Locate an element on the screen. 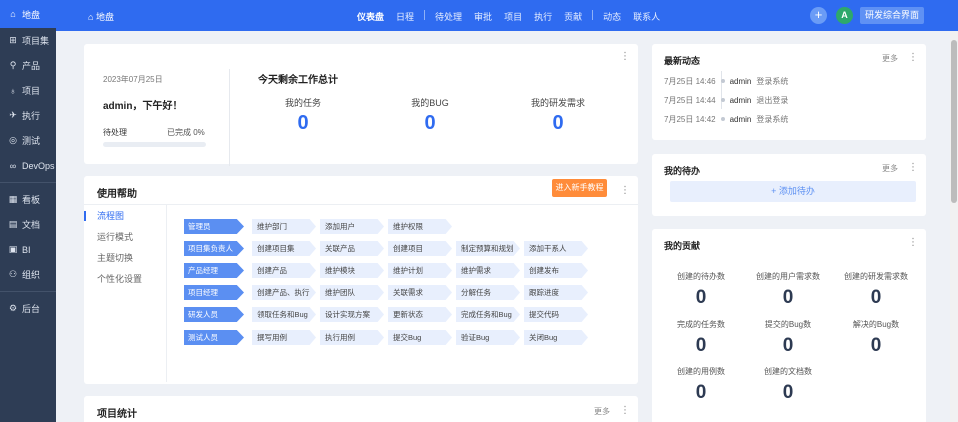 Image resolution: width=958 pixels, height=422 pixels. my-tasks-count: 0 is located at coordinates (303, 123).